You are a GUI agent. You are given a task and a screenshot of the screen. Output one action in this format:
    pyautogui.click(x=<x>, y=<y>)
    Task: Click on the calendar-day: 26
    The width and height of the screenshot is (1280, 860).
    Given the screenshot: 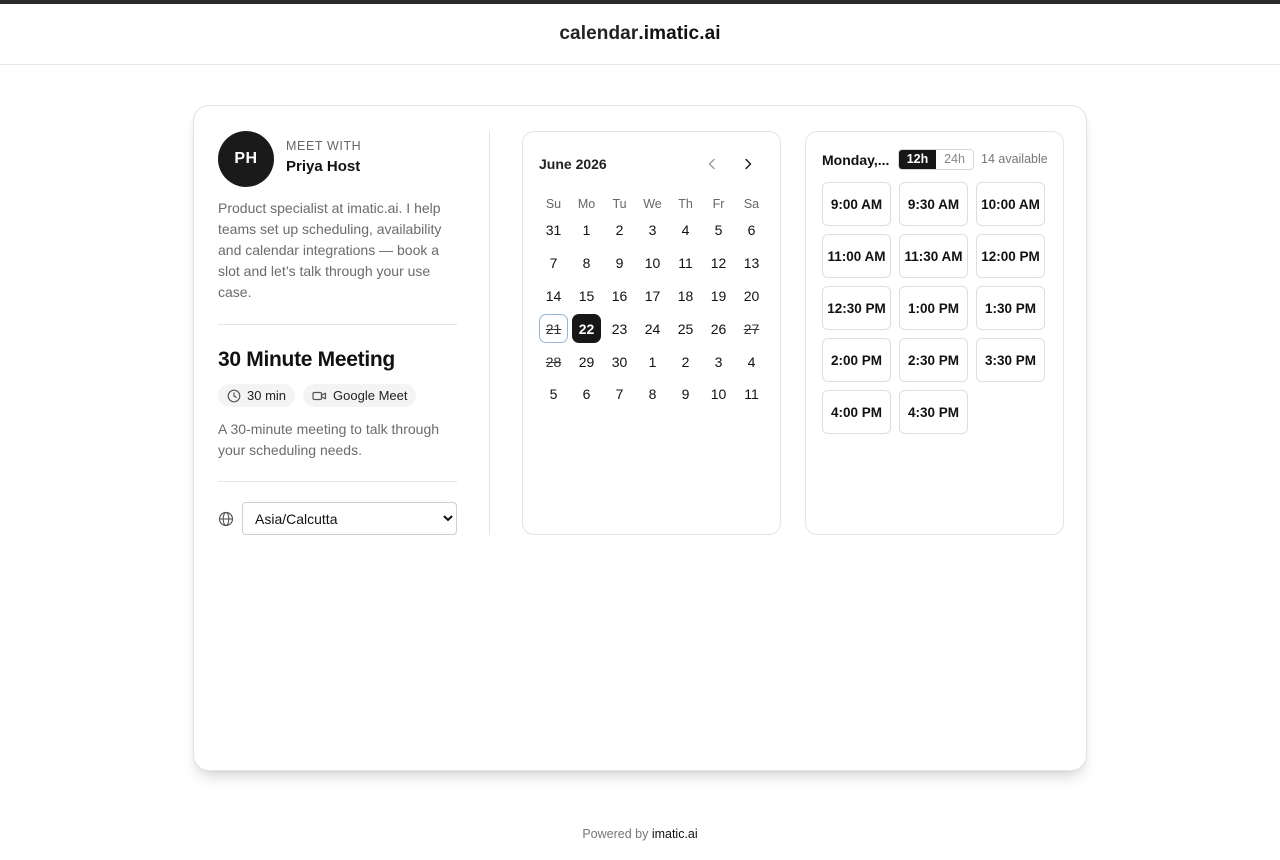 What is the action you would take?
    pyautogui.click(x=718, y=328)
    